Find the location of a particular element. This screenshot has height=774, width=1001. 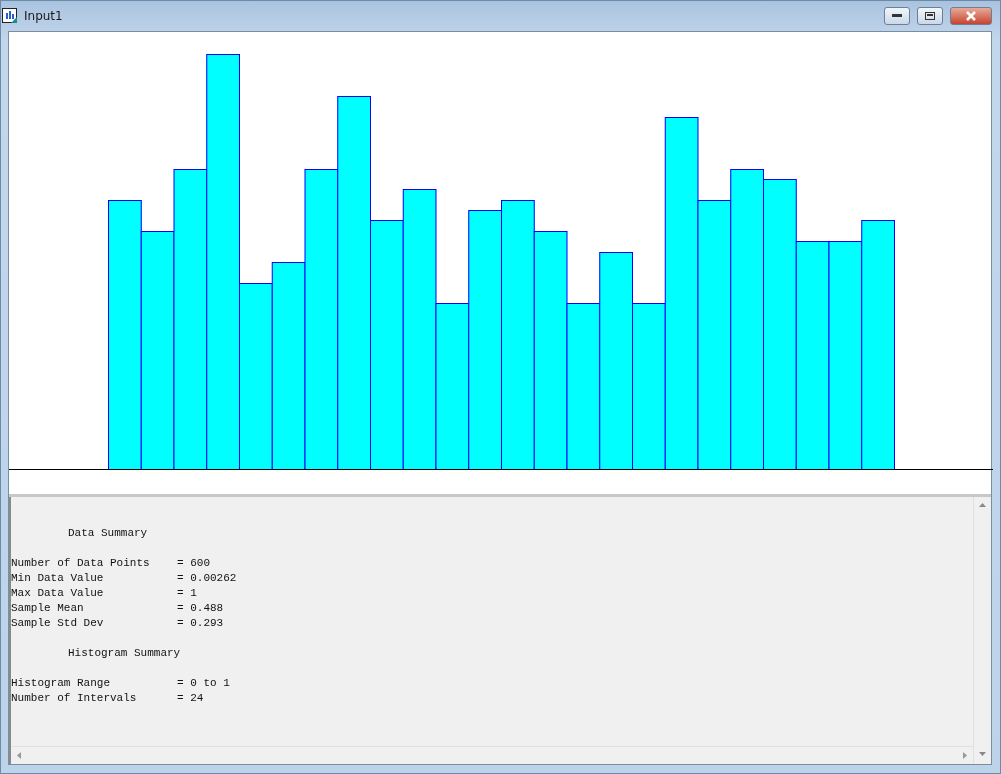

summary-label: Sample Std Dev is located at coordinates (58, 623).